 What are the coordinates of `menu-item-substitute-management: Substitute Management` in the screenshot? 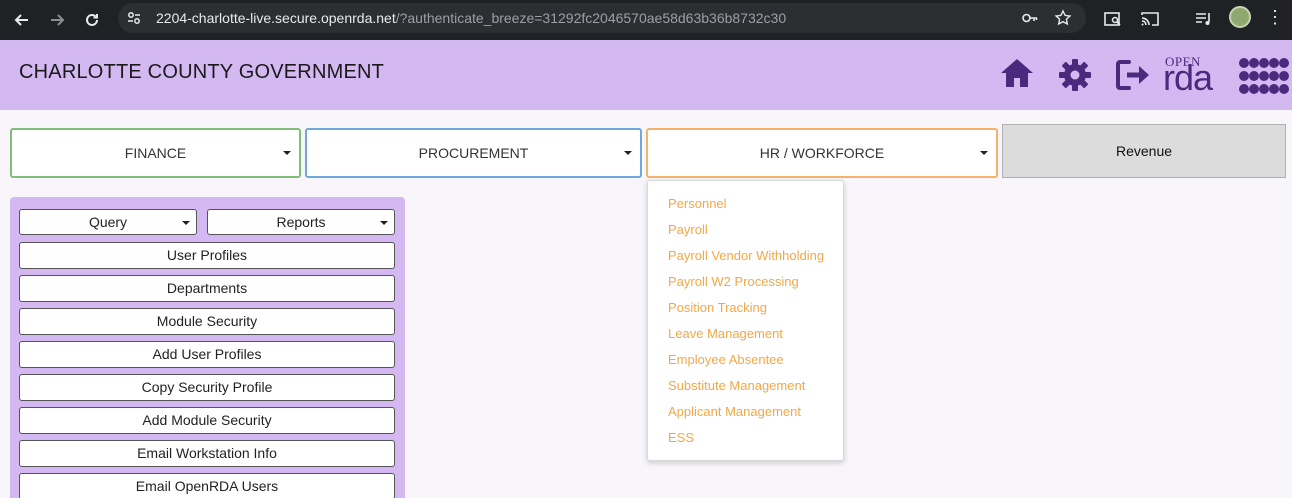 It's located at (736, 385).